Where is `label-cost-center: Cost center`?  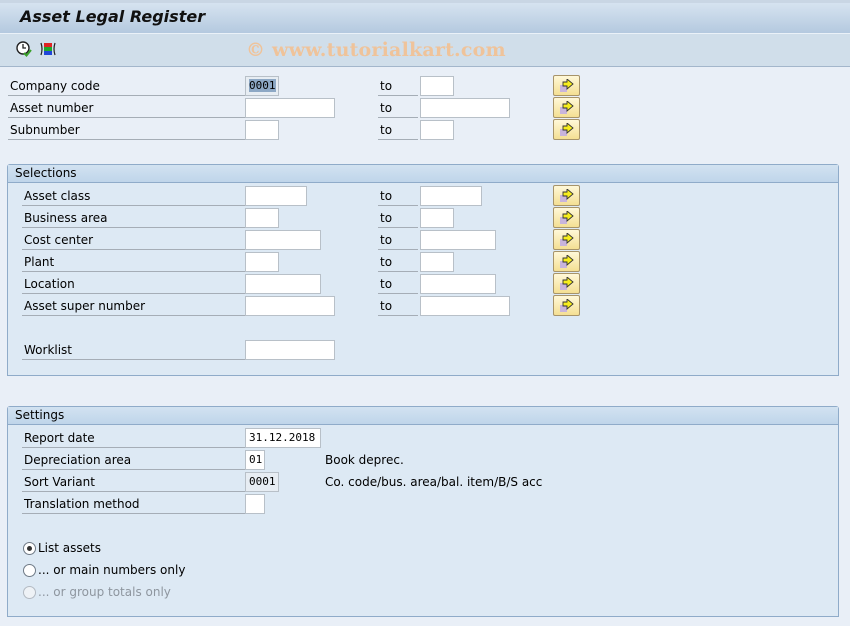 label-cost-center: Cost center is located at coordinates (133, 240).